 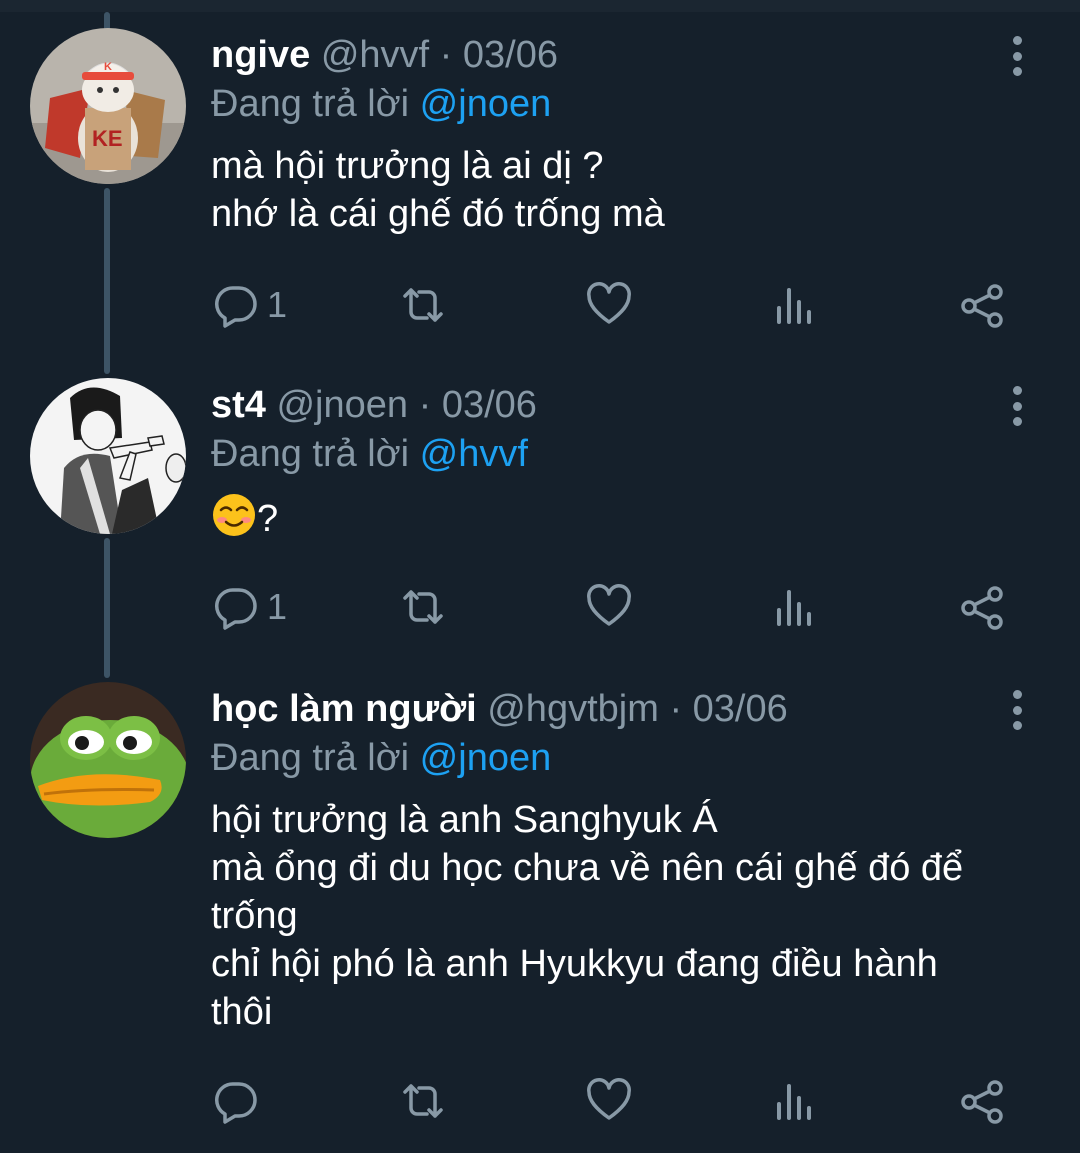 I want to click on display-name: ngive, so click(x=260, y=55).